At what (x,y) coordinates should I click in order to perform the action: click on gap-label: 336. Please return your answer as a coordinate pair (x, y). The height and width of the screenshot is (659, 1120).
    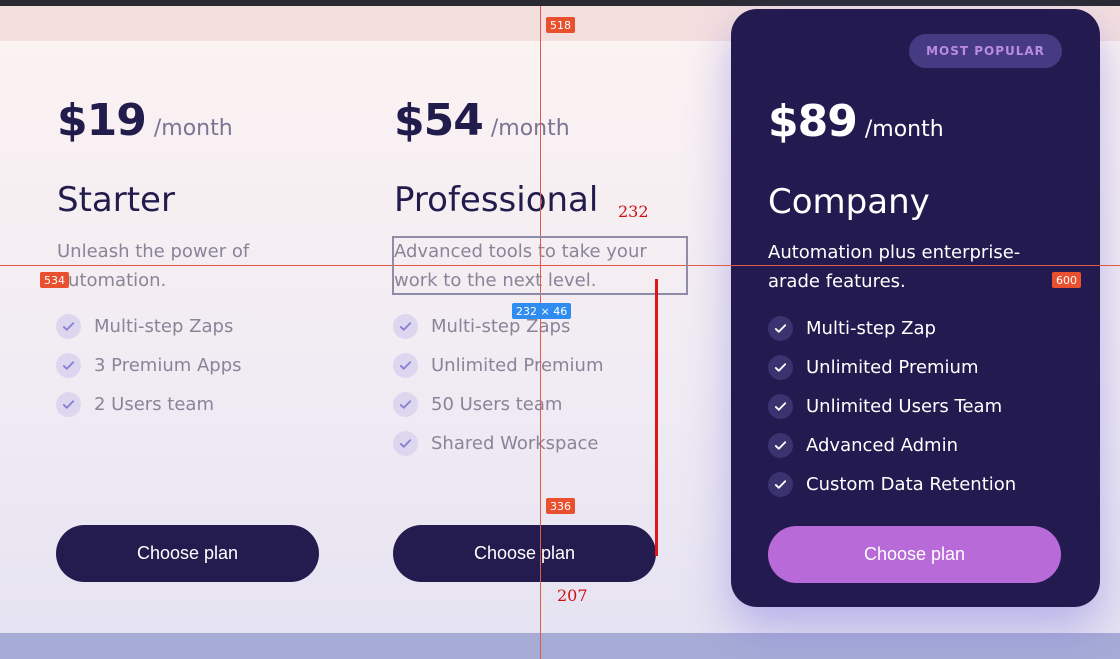
    Looking at the image, I should click on (560, 506).